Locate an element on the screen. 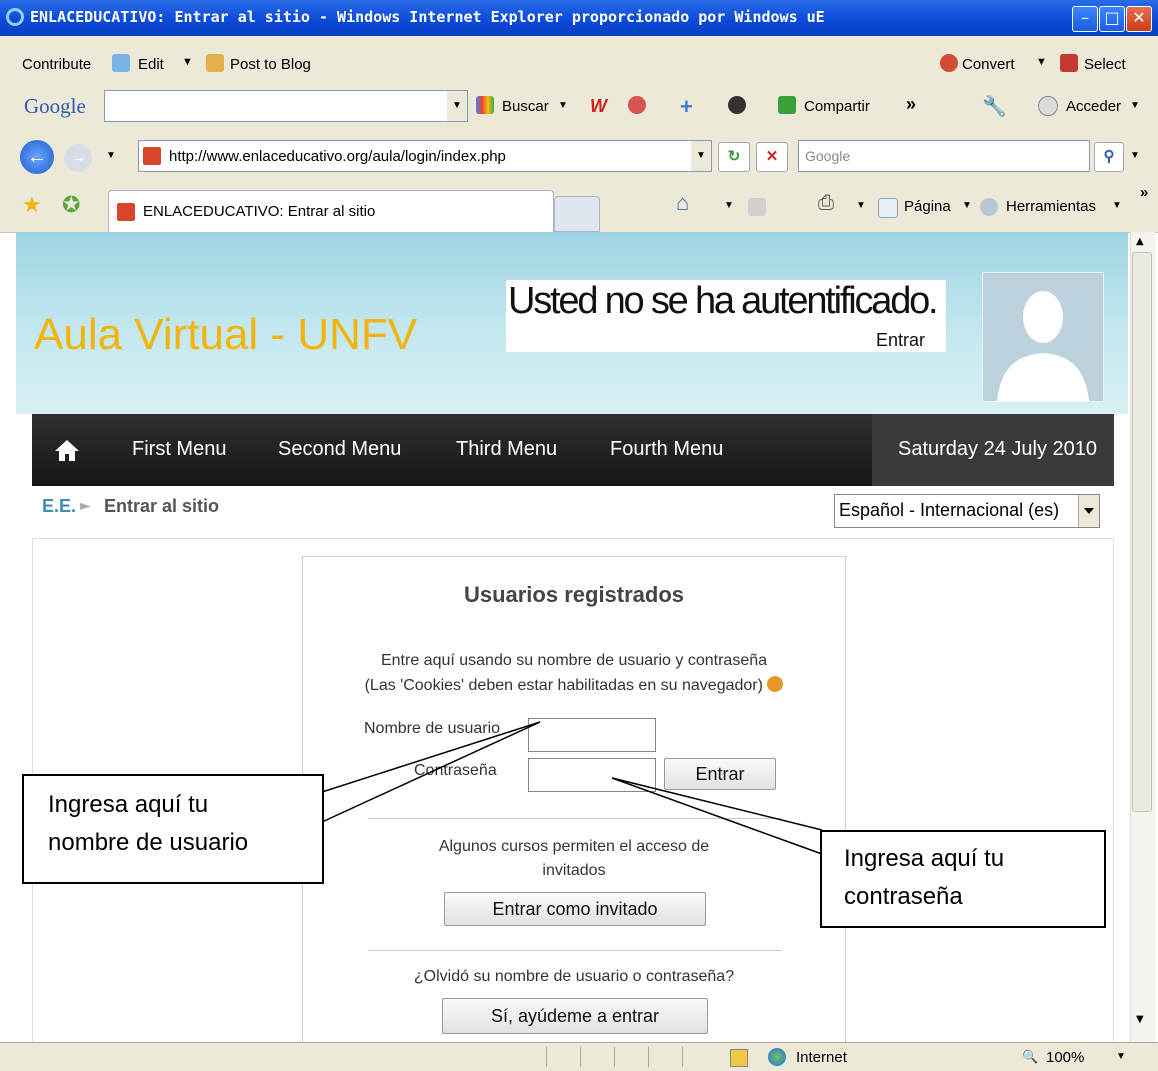  callout-password: Ingresa aquí tu contraseña is located at coordinates (963, 879).